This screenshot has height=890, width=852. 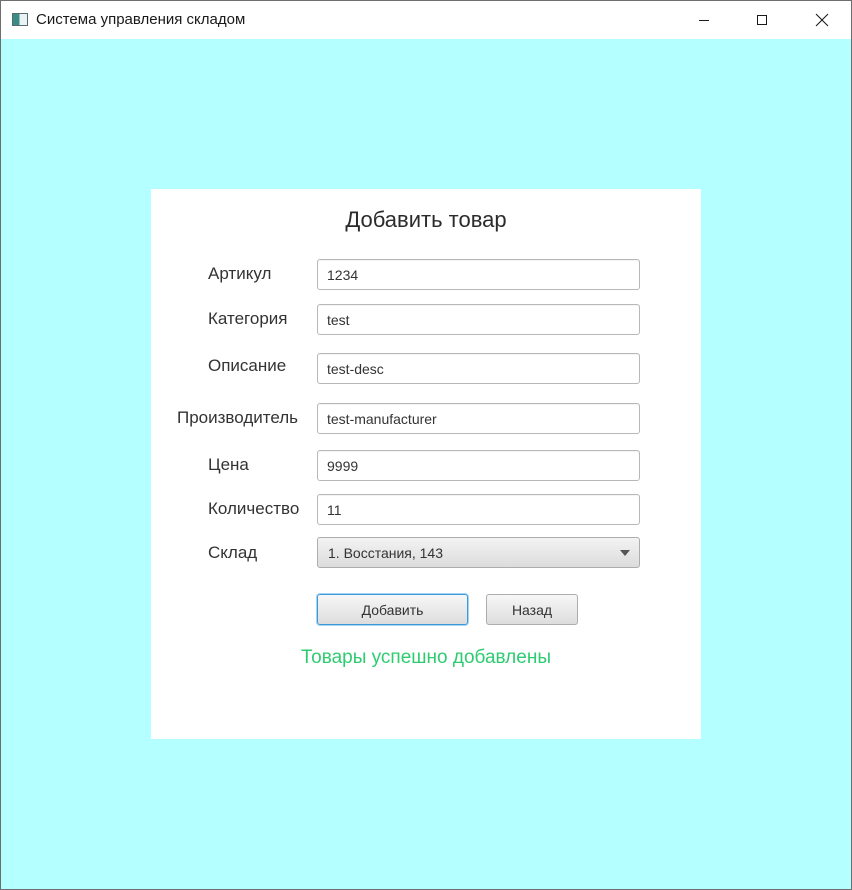 I want to click on window-title: Система управления складом, so click(x=141, y=19).